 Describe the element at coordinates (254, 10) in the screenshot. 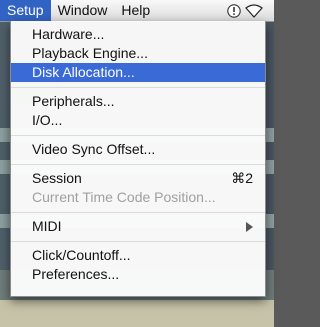

I see `wifi-icon` at that location.